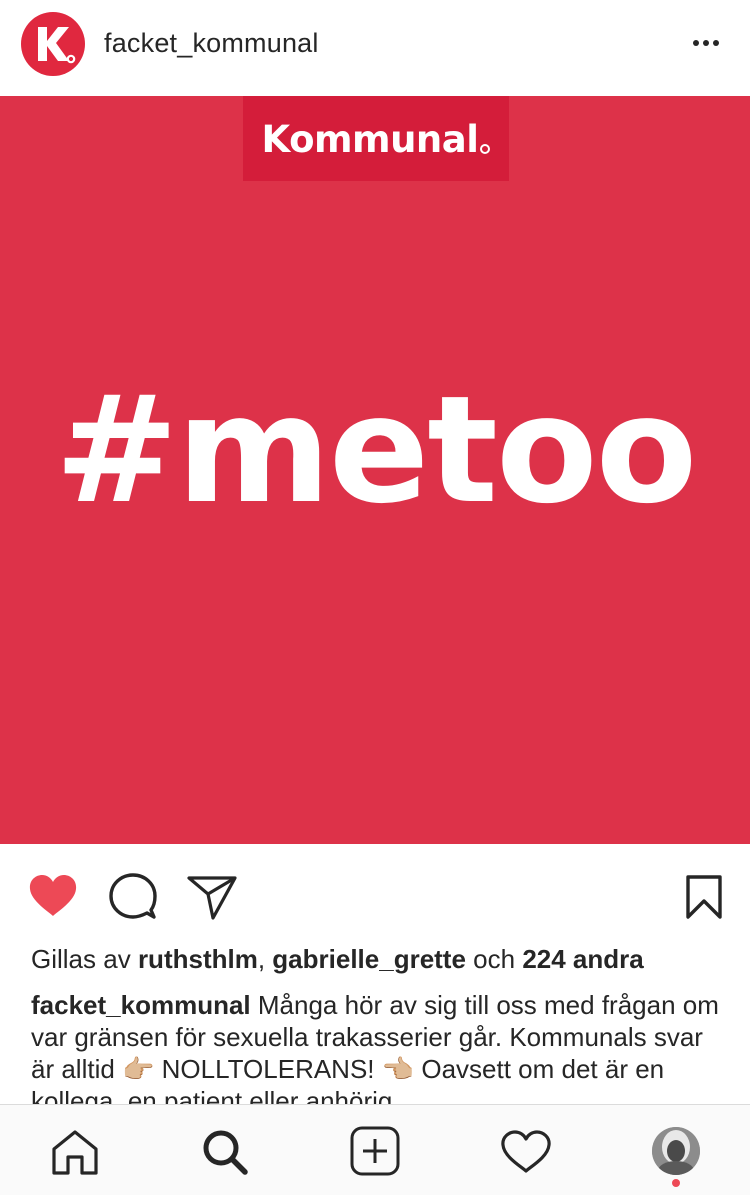 Image resolution: width=750 pixels, height=1195 pixels. What do you see at coordinates (75, 1153) in the screenshot?
I see `home-icon` at bounding box center [75, 1153].